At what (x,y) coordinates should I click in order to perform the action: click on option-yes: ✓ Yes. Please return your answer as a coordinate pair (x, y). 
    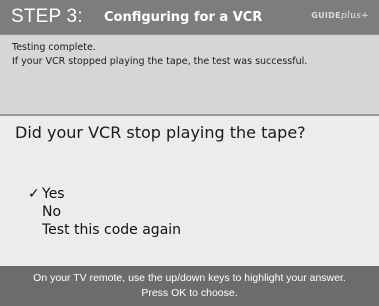
    Looking at the image, I should click on (189, 195).